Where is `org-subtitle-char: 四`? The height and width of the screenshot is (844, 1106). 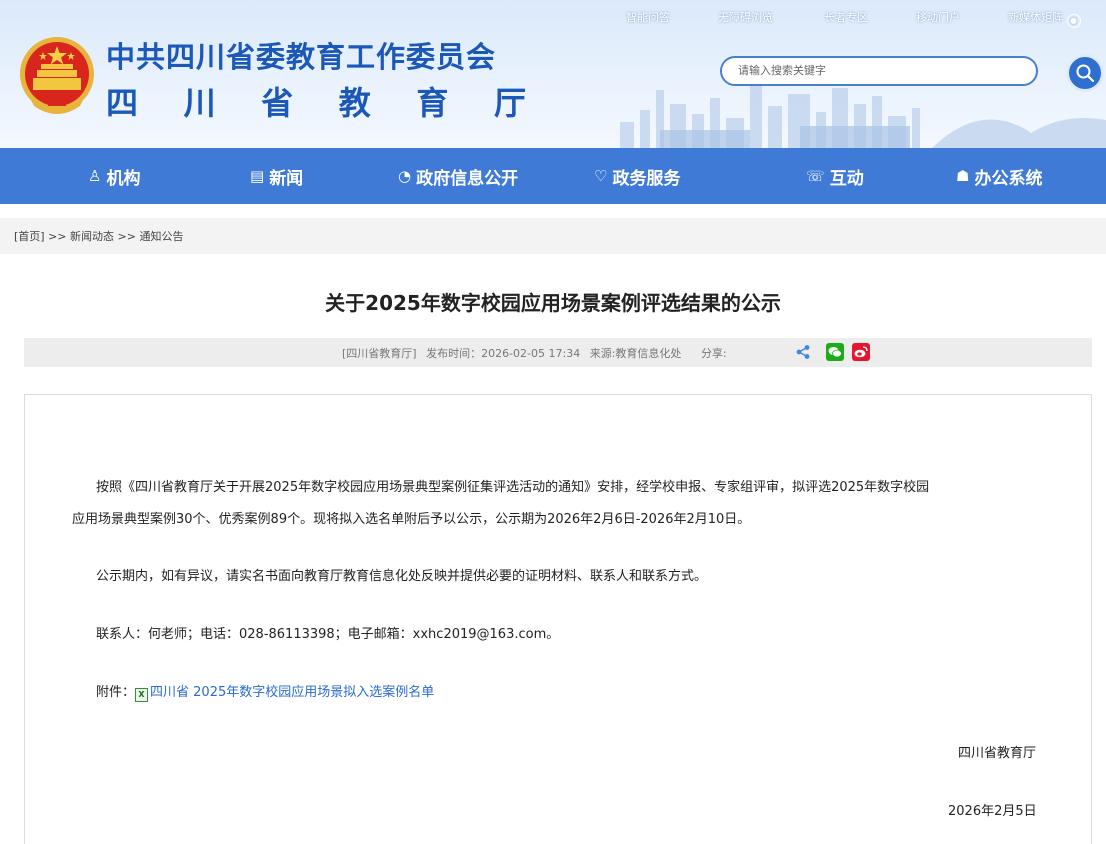
org-subtitle-char: 四 is located at coordinates (122, 103).